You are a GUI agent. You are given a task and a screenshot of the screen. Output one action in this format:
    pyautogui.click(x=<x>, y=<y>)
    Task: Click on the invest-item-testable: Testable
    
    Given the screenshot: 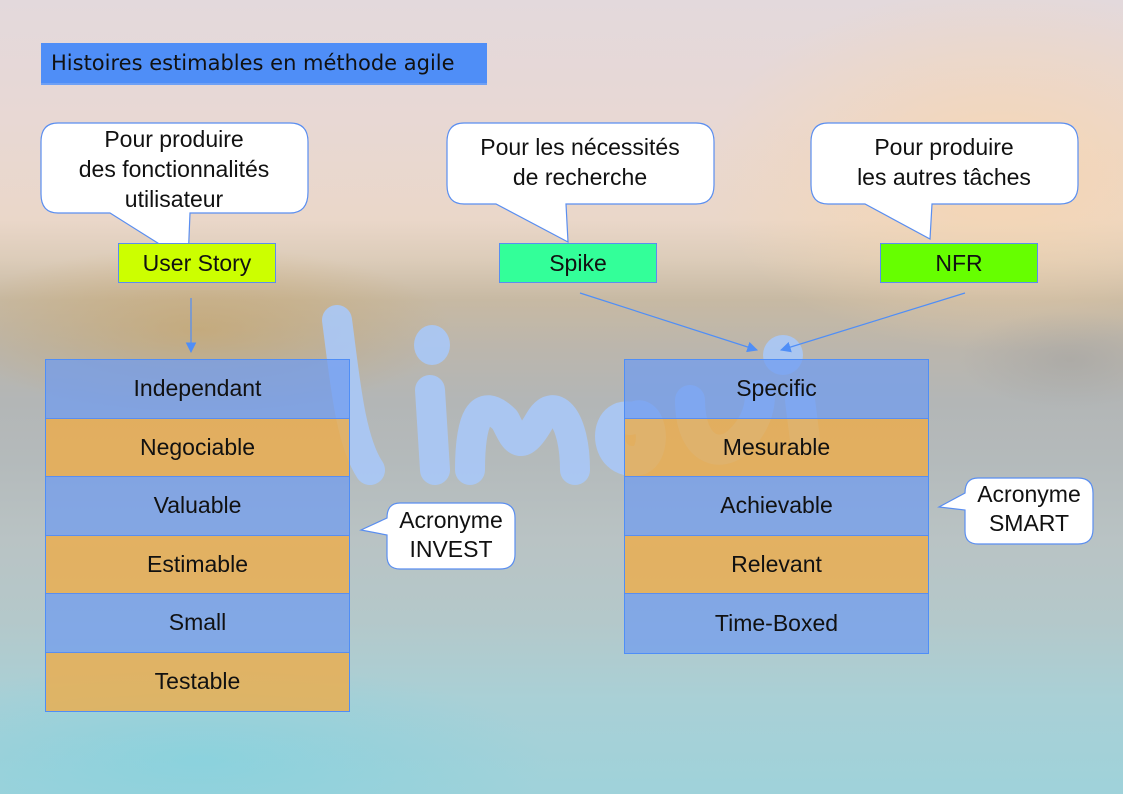 What is the action you would take?
    pyautogui.click(x=197, y=681)
    